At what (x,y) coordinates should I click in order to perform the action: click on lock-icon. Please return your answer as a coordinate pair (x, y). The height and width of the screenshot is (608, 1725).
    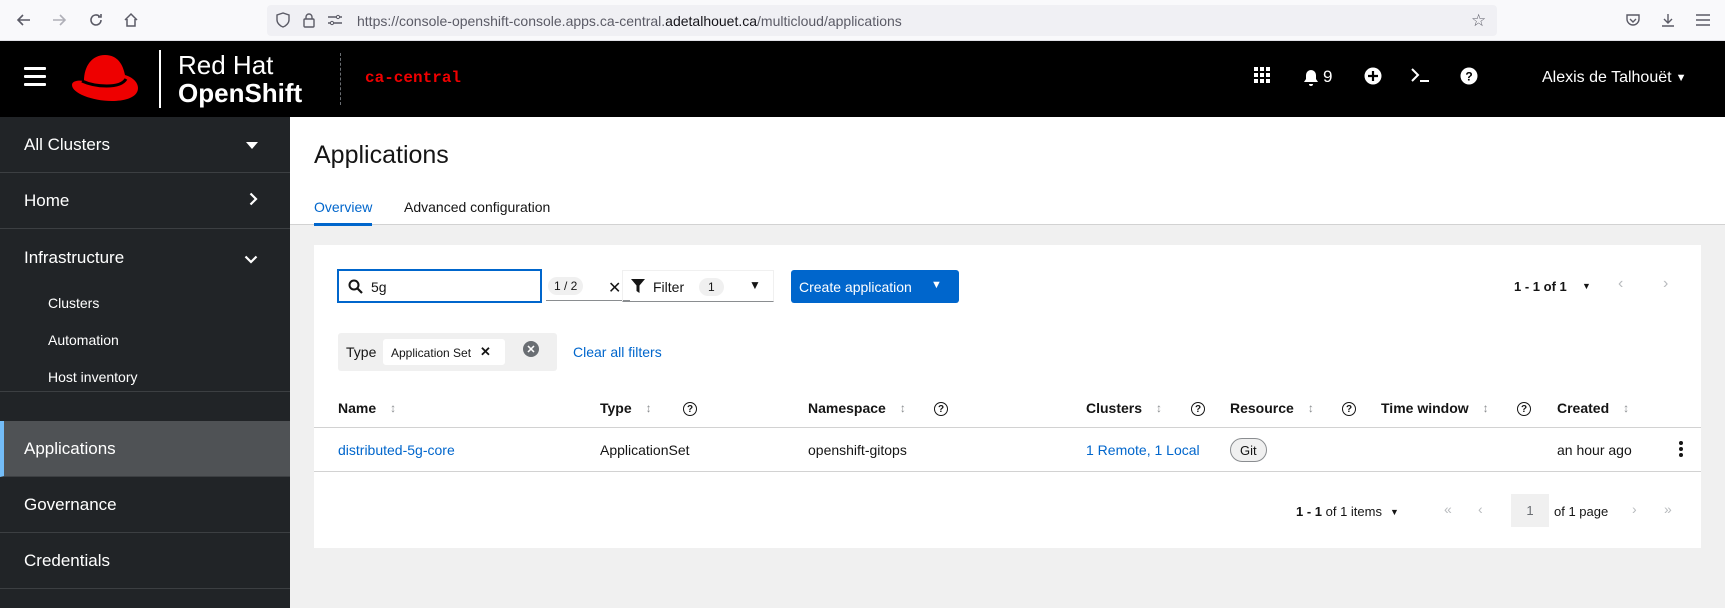
    Looking at the image, I should click on (309, 21).